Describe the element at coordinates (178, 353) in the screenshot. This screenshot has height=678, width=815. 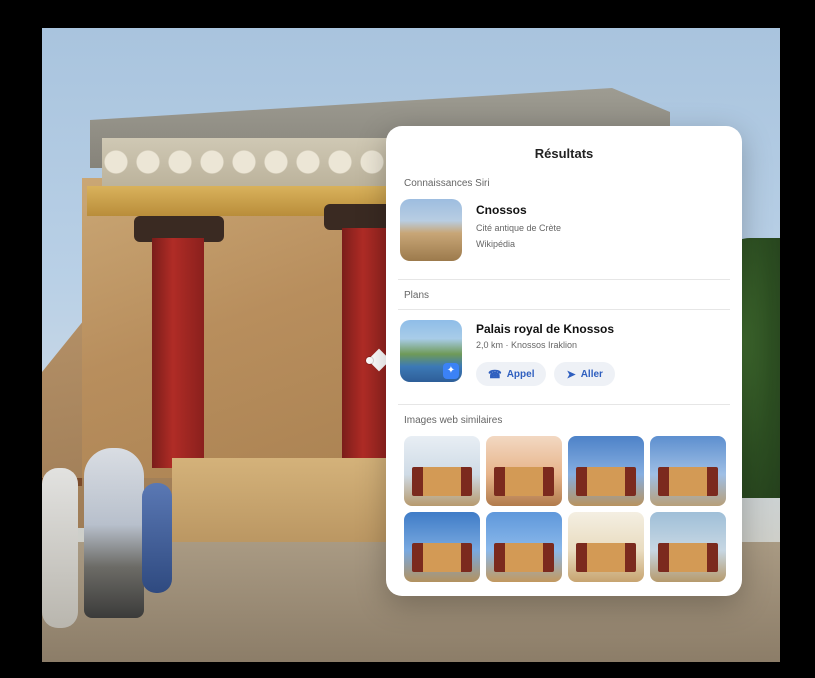
I see `red-column` at that location.